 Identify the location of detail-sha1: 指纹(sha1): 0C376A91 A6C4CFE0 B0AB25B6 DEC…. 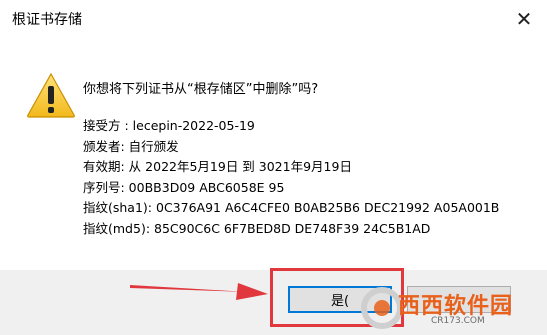
(291, 207).